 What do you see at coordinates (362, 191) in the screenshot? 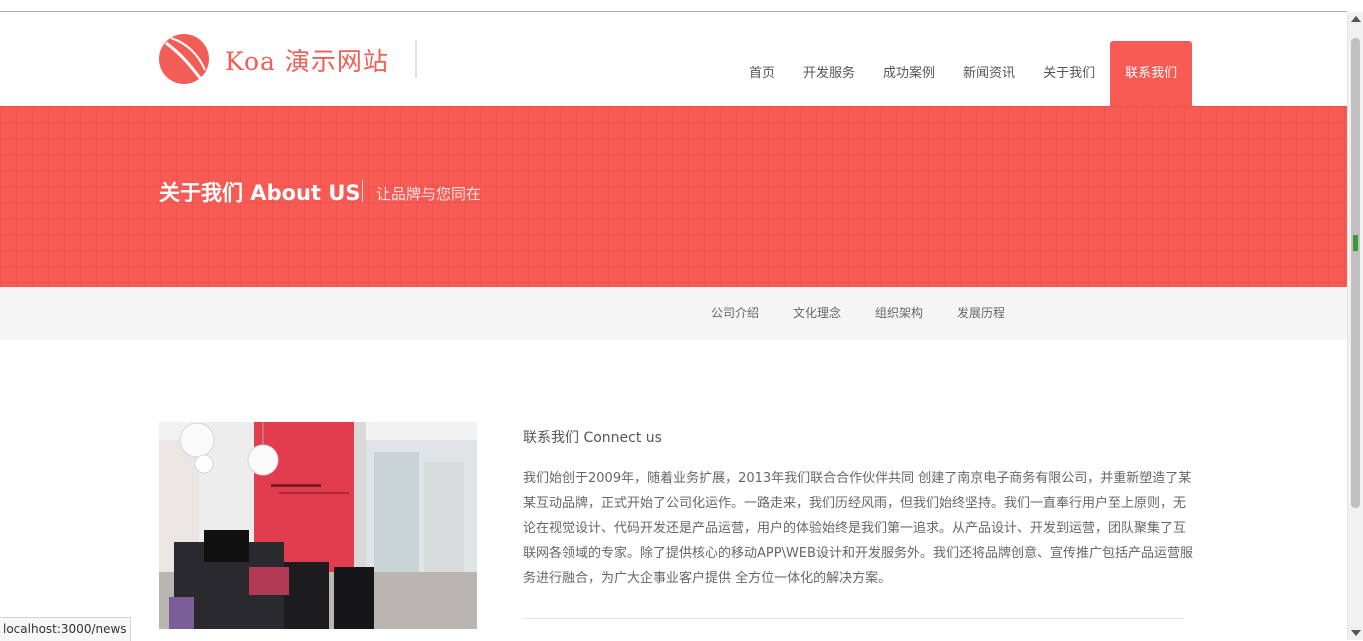
I see `banner-divider` at bounding box center [362, 191].